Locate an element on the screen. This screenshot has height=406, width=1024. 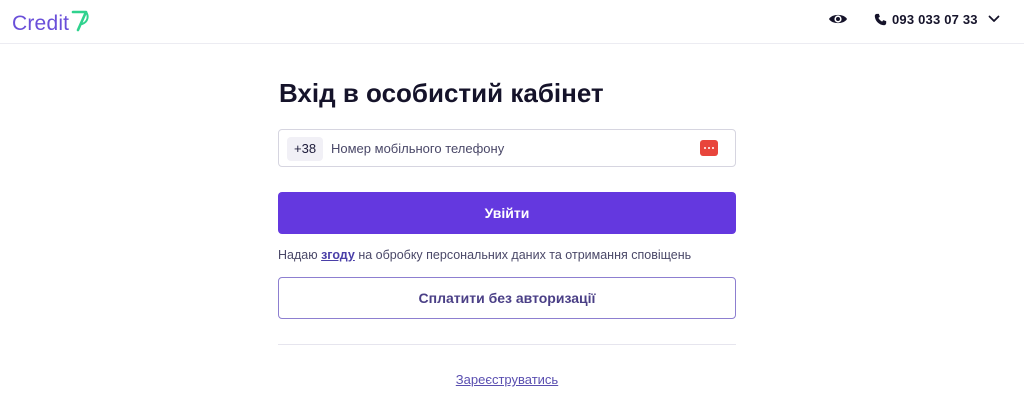
page-title: Вхід в особистий кабінет is located at coordinates (441, 93).